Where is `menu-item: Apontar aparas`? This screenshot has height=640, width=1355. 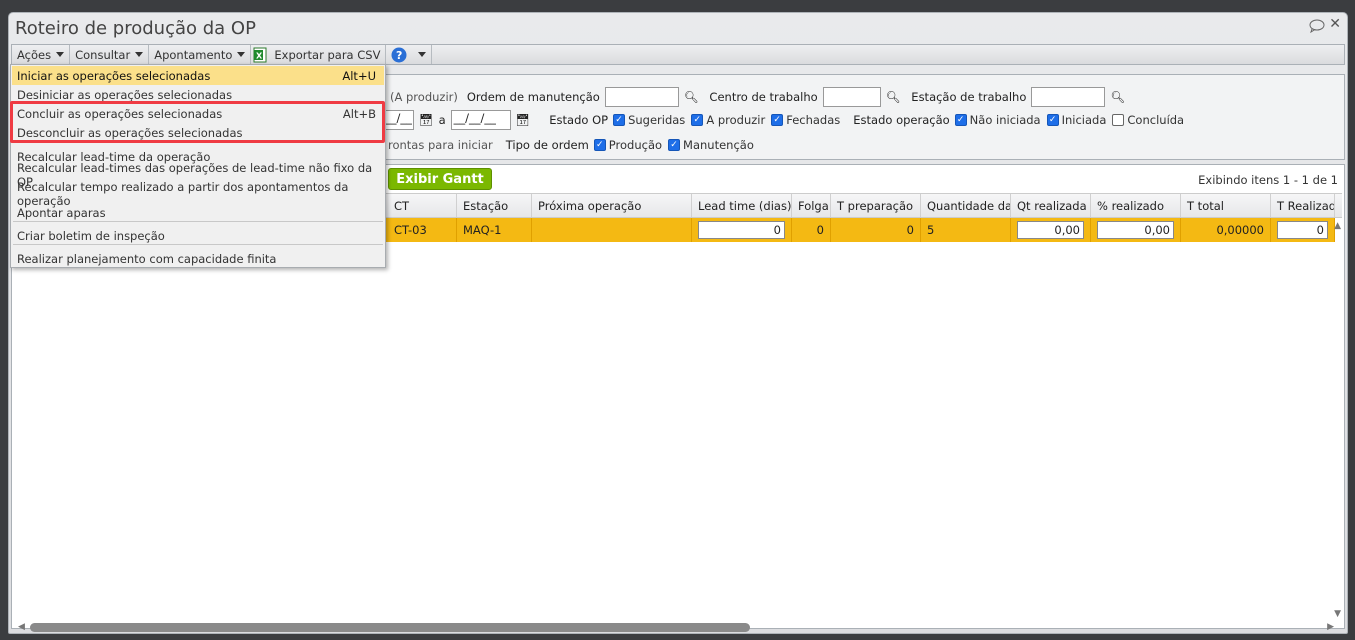 menu-item: Apontar aparas is located at coordinates (198, 212).